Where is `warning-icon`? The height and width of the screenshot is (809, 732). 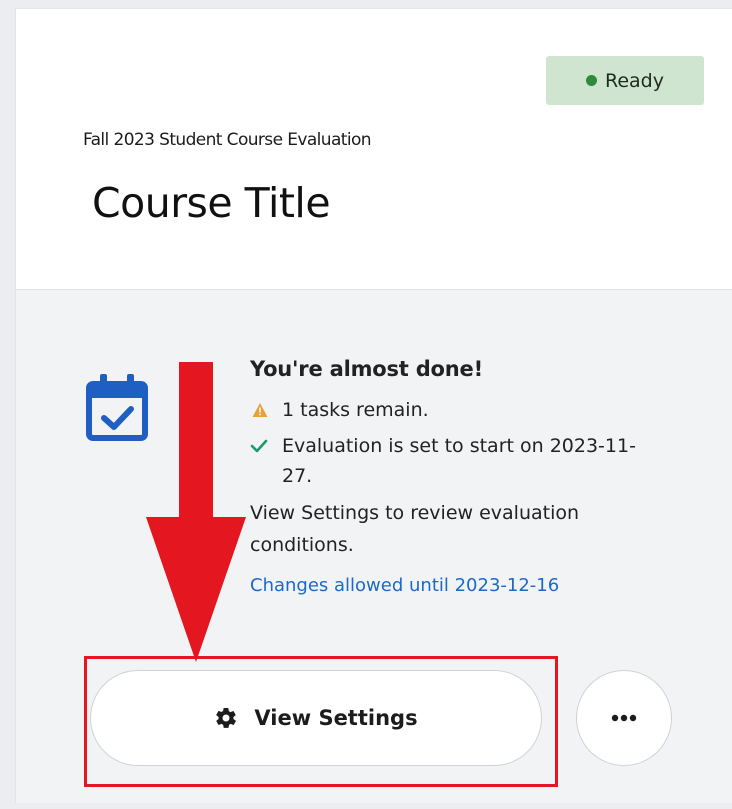
warning-icon is located at coordinates (260, 410).